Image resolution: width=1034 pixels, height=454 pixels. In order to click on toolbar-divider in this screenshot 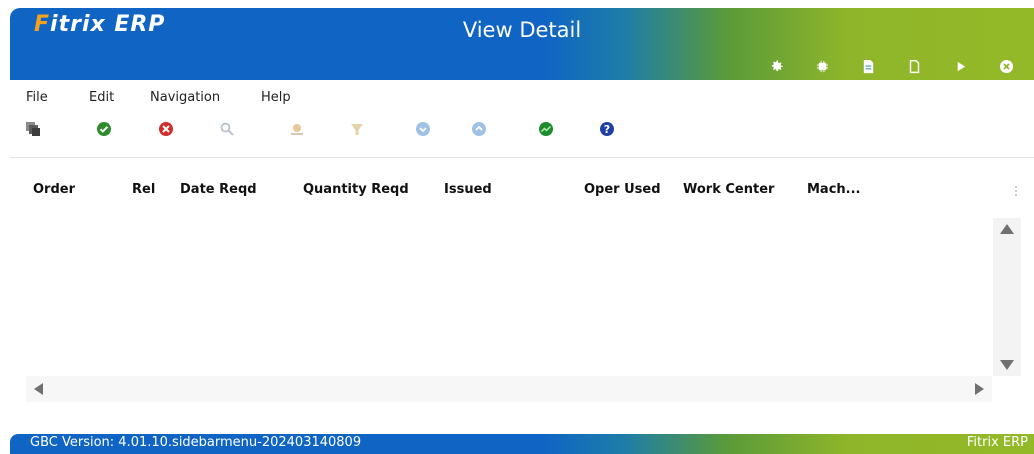, I will do `click(522, 157)`.